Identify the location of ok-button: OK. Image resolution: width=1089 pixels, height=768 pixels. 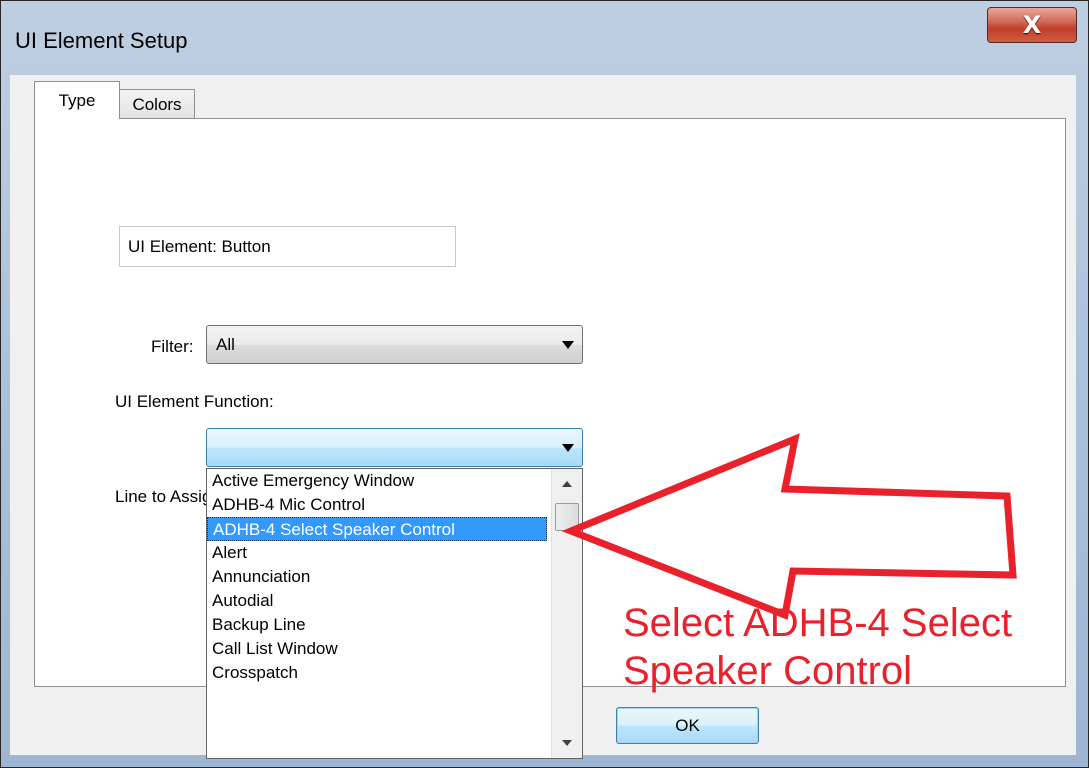
(687, 725).